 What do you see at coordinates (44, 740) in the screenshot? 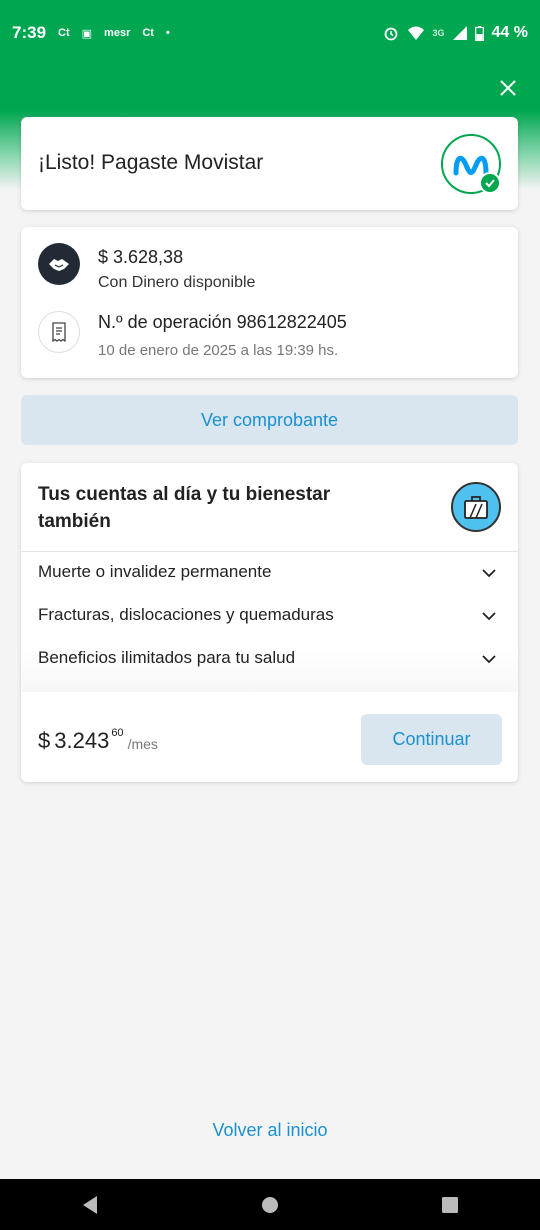
I see `price-currency: $` at bounding box center [44, 740].